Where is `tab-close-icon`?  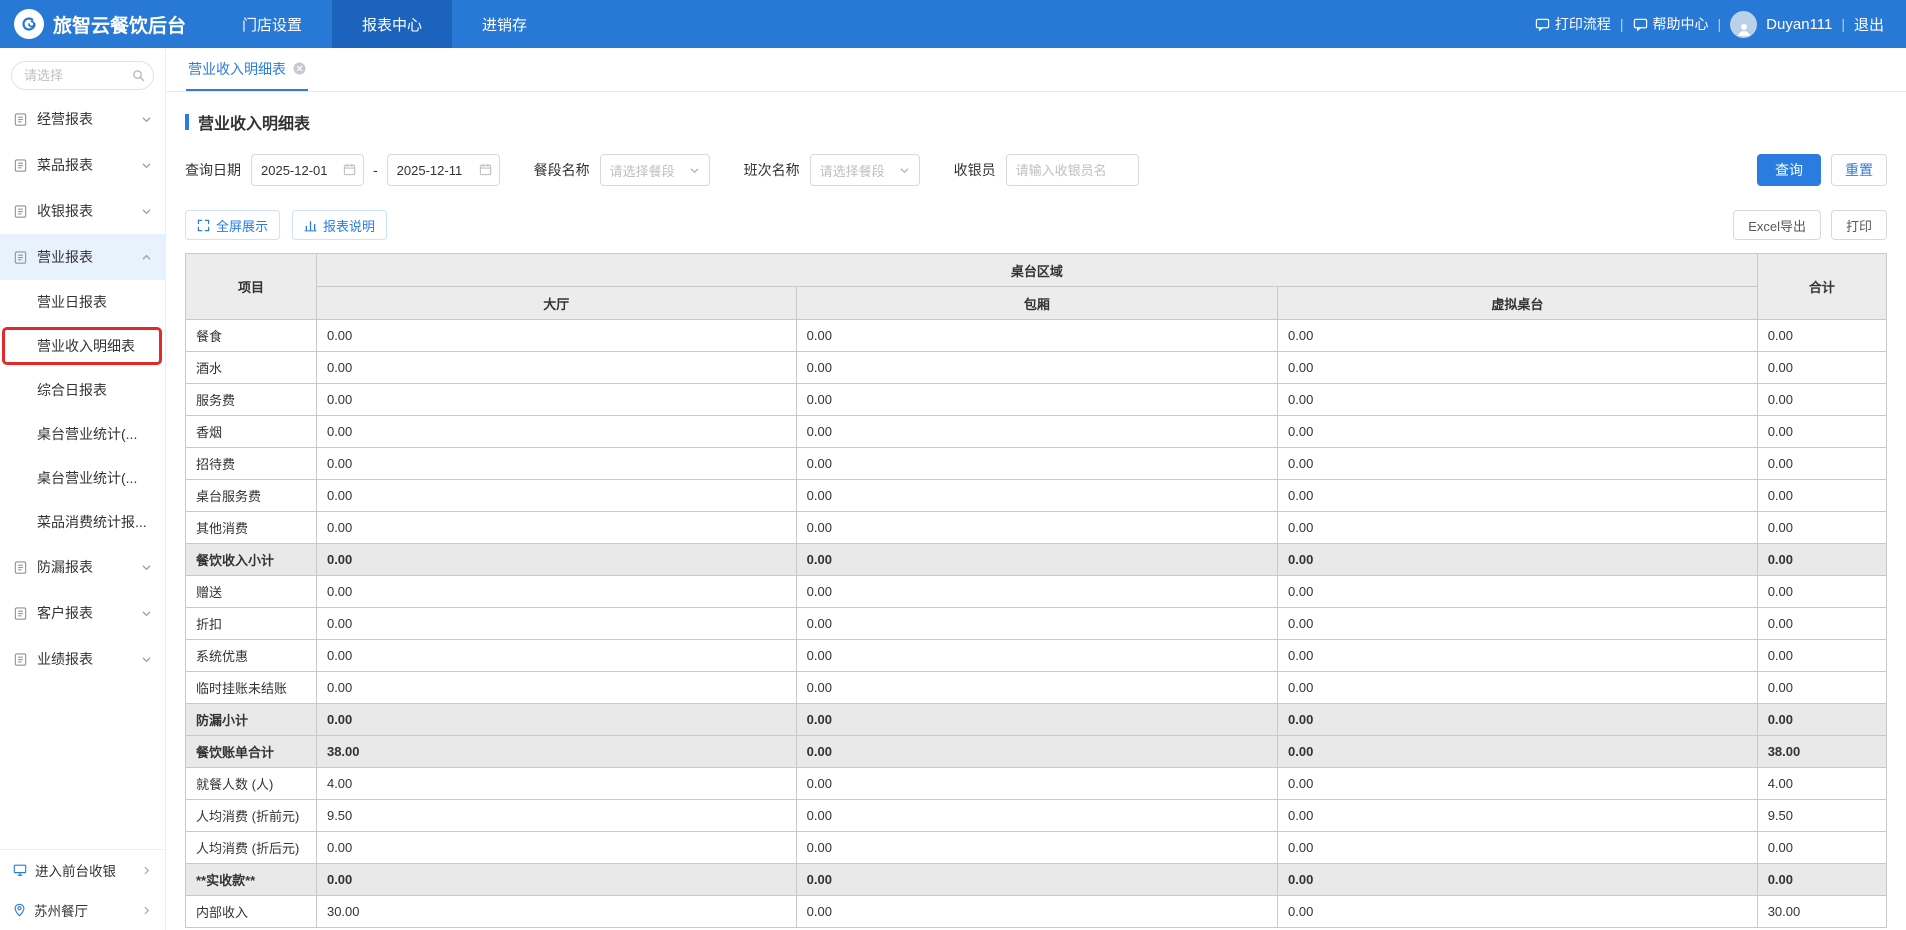
tab-close-icon is located at coordinates (299, 68).